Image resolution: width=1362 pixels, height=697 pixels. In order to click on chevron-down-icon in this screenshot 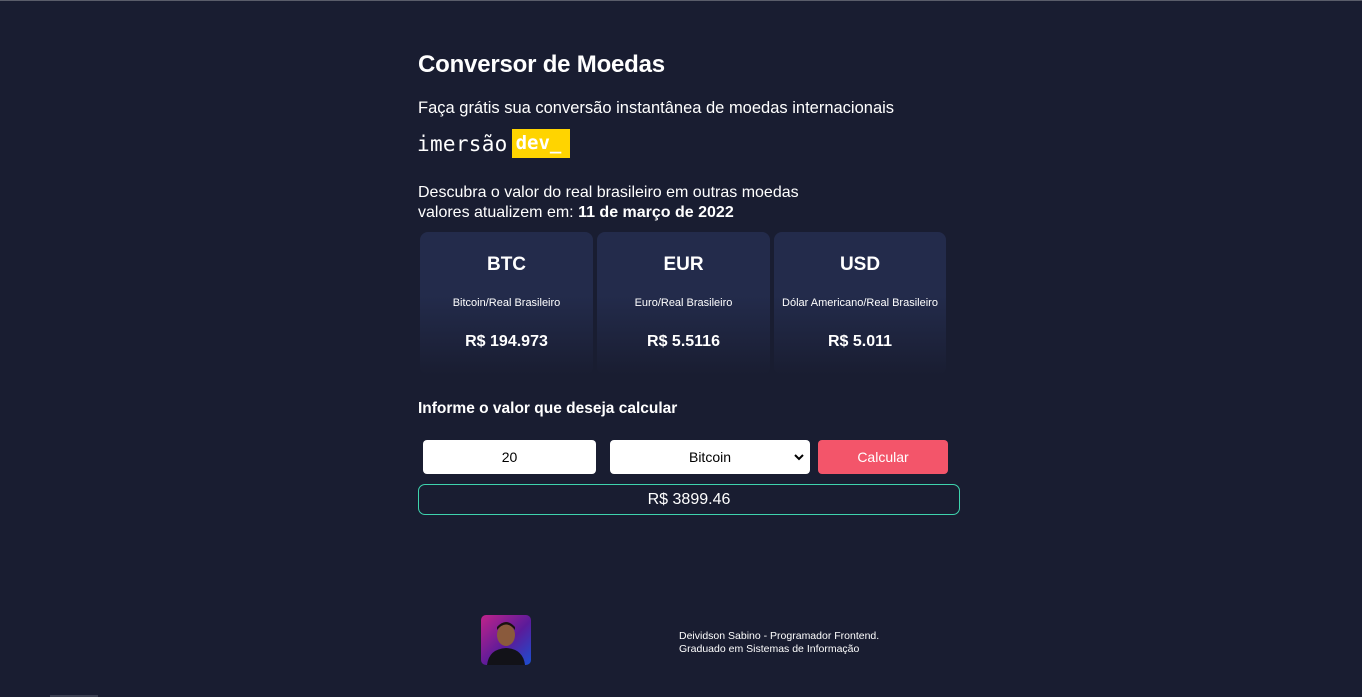, I will do `click(799, 457)`.